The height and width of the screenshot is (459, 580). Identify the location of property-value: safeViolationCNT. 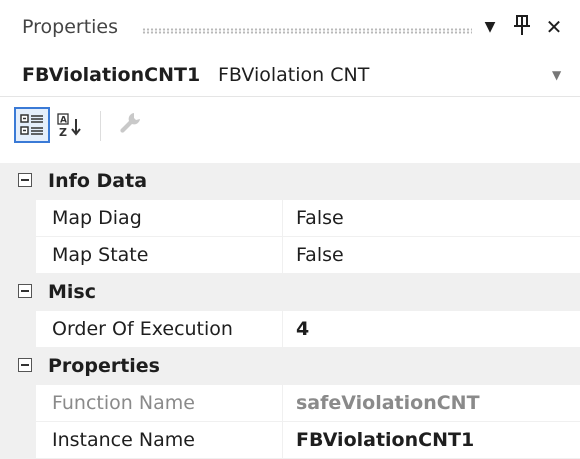
(388, 403).